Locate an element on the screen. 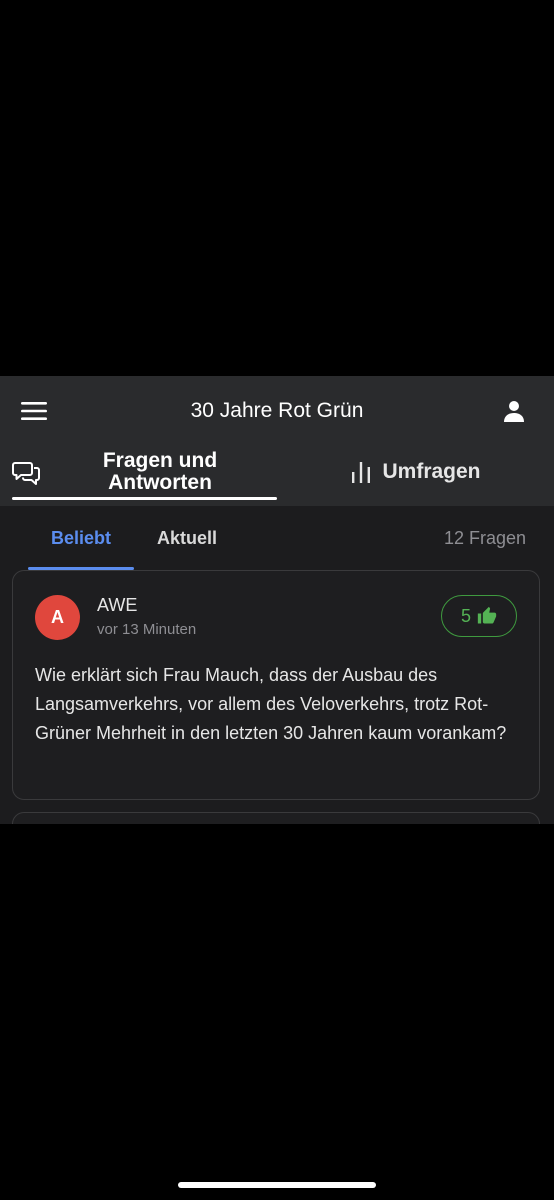 The width and height of the screenshot is (554, 1200). sort-tab-popular: Beliebt is located at coordinates (81, 538).